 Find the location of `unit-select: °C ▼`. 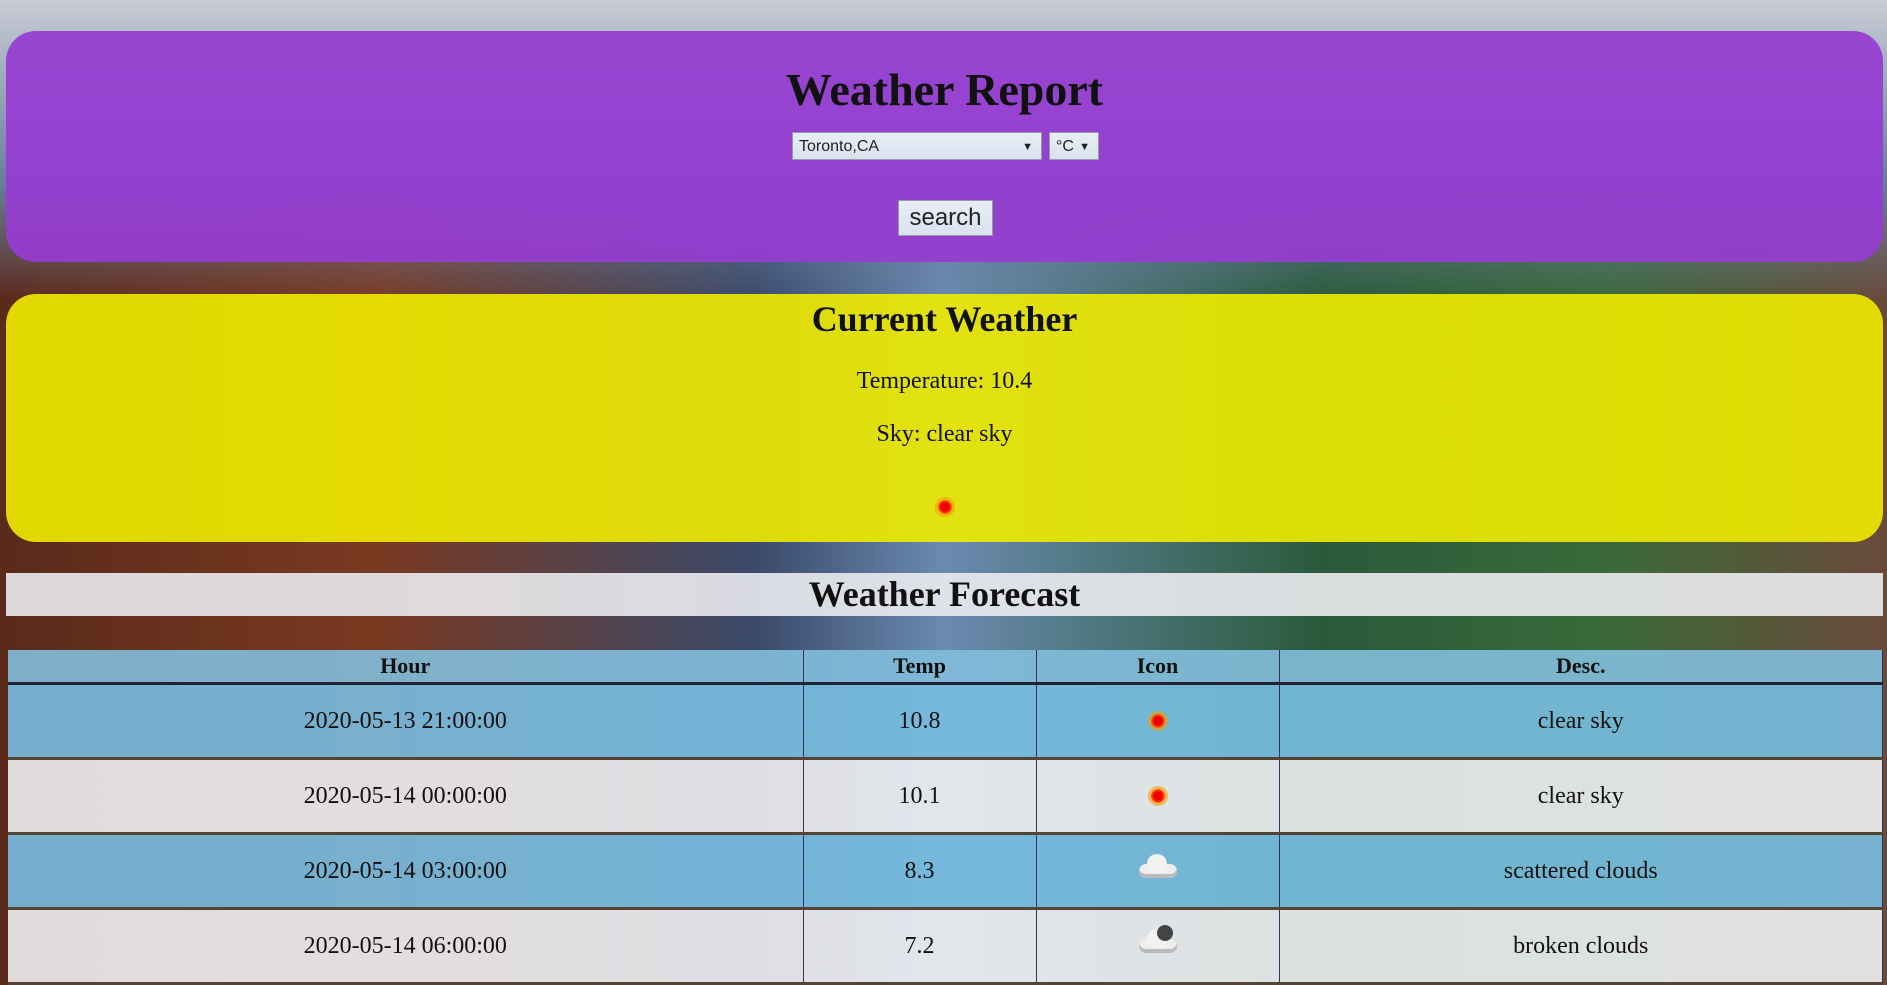

unit-select: °C ▼ is located at coordinates (1074, 146).